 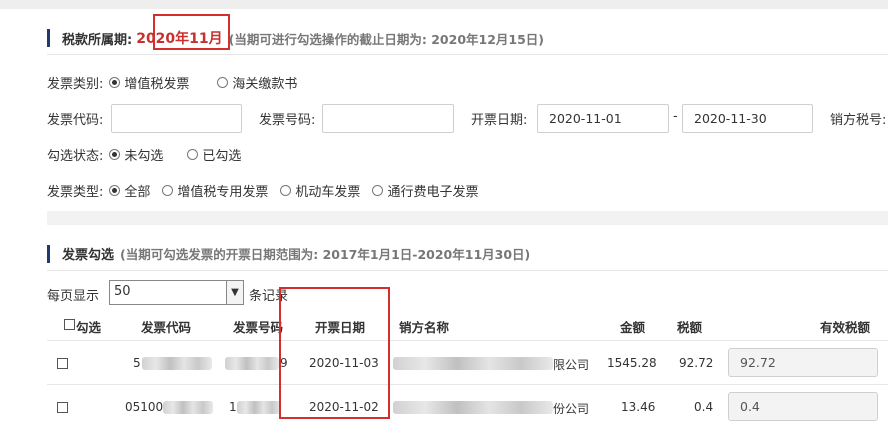 What do you see at coordinates (97, 40) in the screenshot?
I see `tax-period-label: 税款所属期:` at bounding box center [97, 40].